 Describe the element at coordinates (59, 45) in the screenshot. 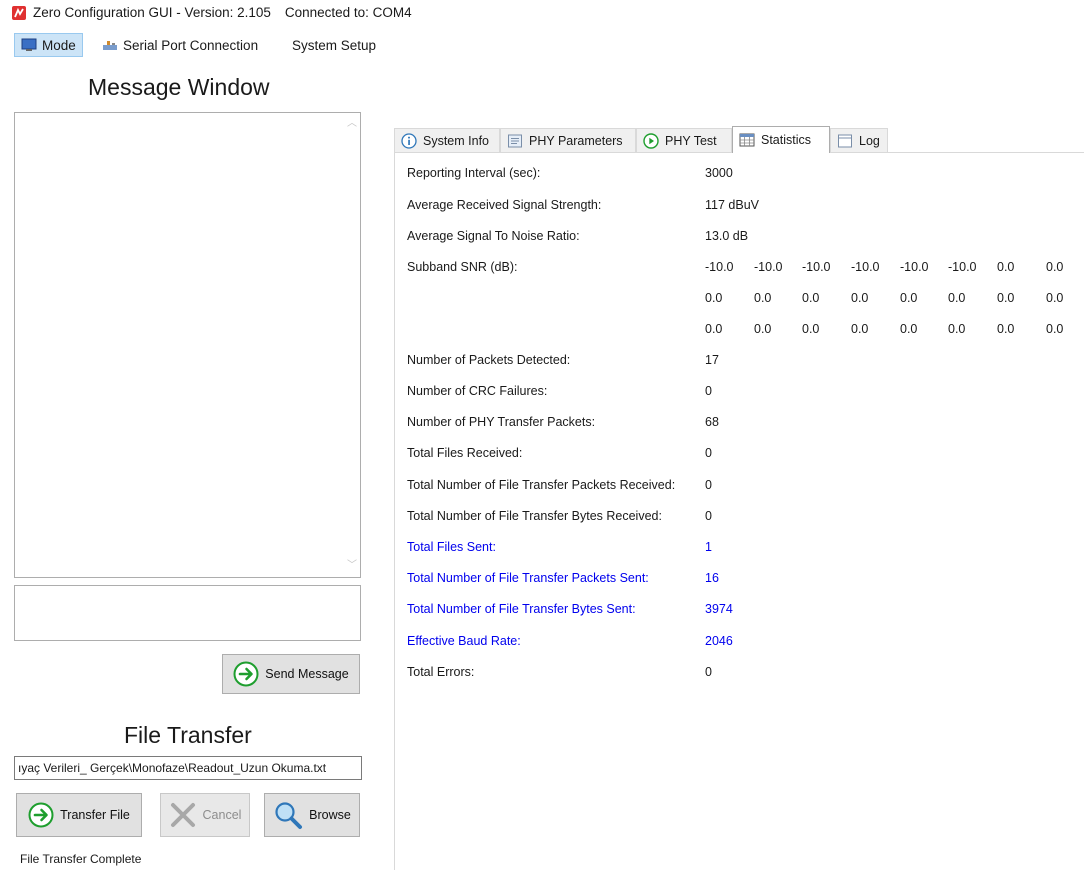

I see `menu-mode-label: Mode` at that location.